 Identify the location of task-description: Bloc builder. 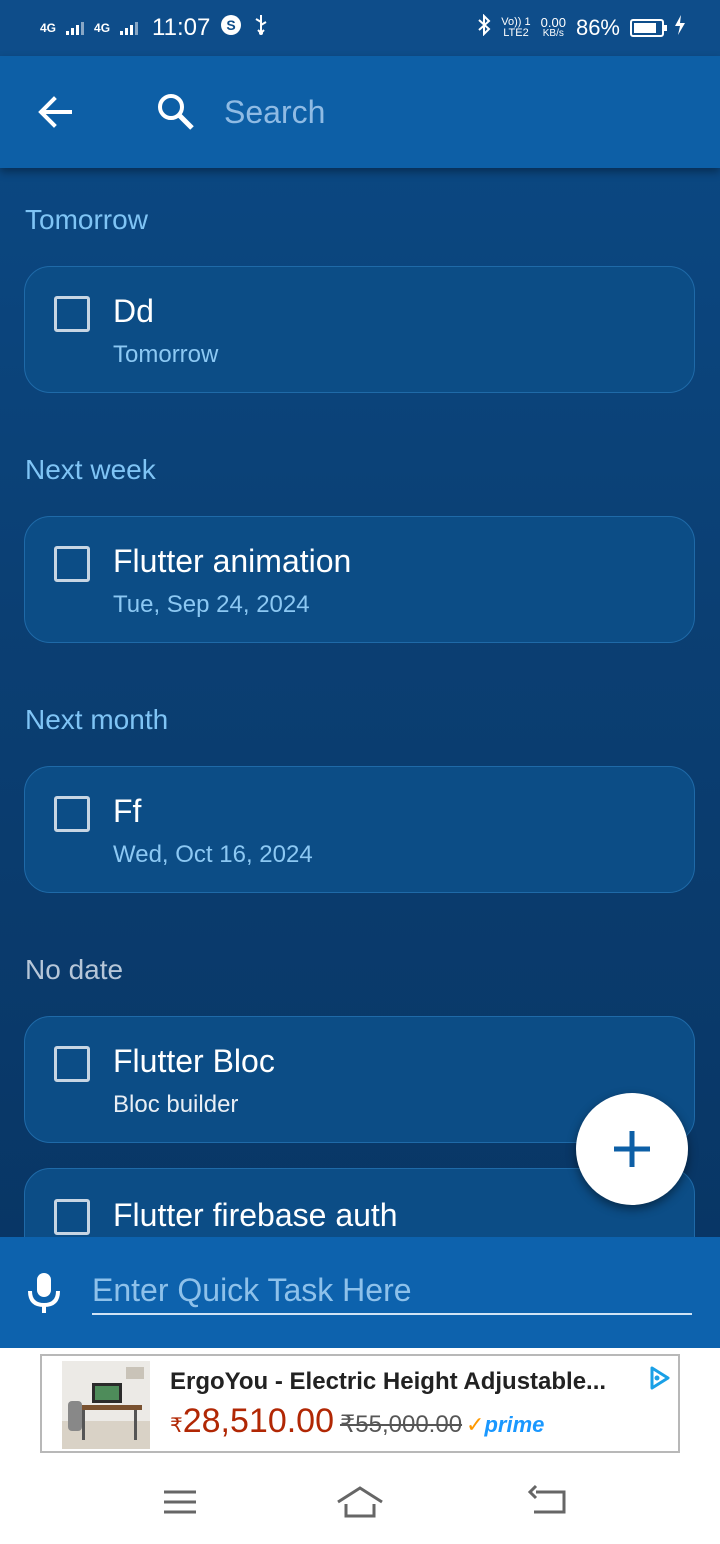
(176, 1104).